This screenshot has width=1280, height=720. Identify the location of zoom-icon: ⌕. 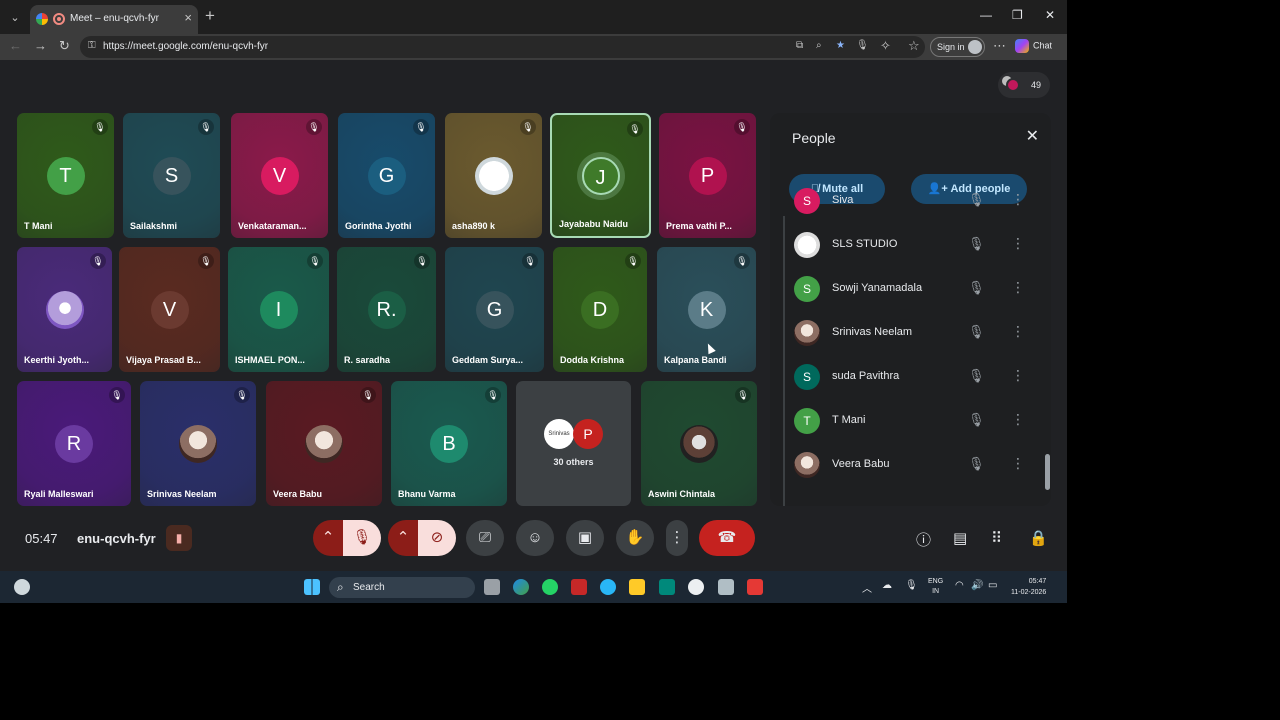
(819, 45).